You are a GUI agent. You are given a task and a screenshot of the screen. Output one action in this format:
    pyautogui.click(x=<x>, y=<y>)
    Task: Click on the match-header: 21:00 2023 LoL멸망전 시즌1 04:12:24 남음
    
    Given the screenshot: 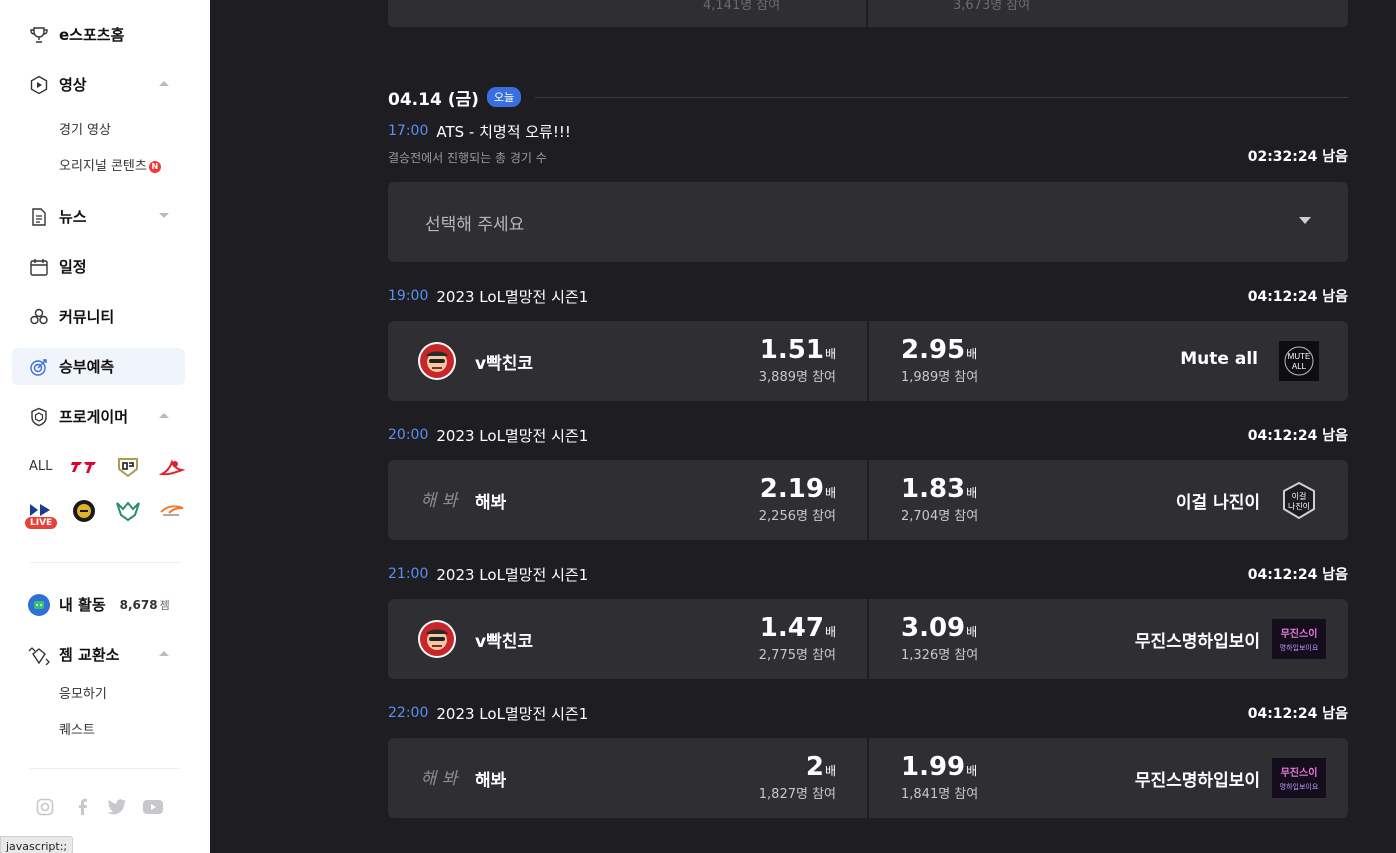 What is the action you would take?
    pyautogui.click(x=868, y=574)
    